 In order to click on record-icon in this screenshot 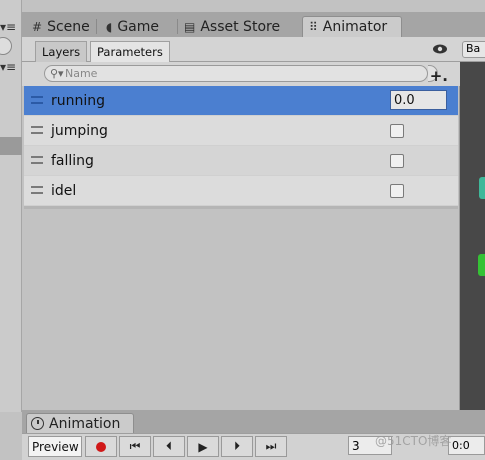, I will do `click(101, 446)`.